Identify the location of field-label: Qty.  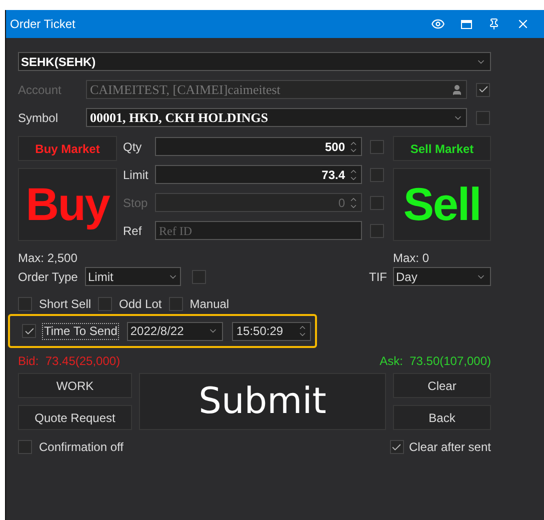
(133, 147).